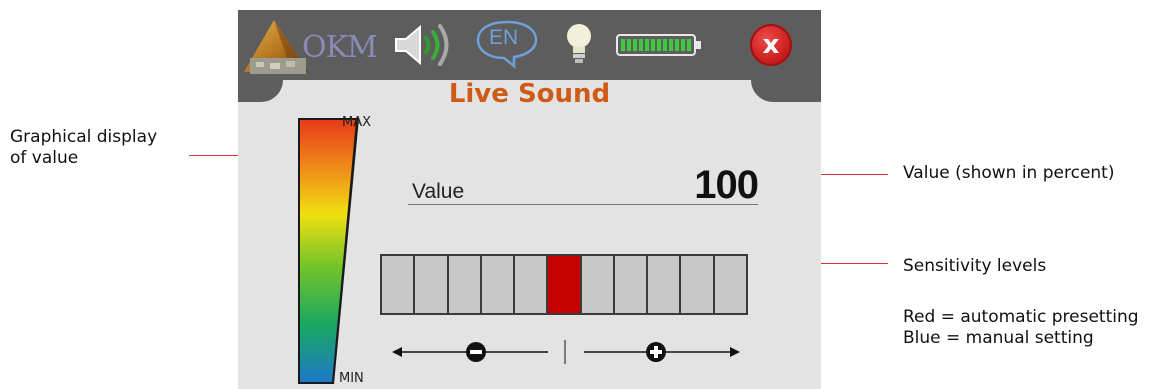 The height and width of the screenshot is (389, 1165). I want to click on battery-indicator, so click(659, 47).